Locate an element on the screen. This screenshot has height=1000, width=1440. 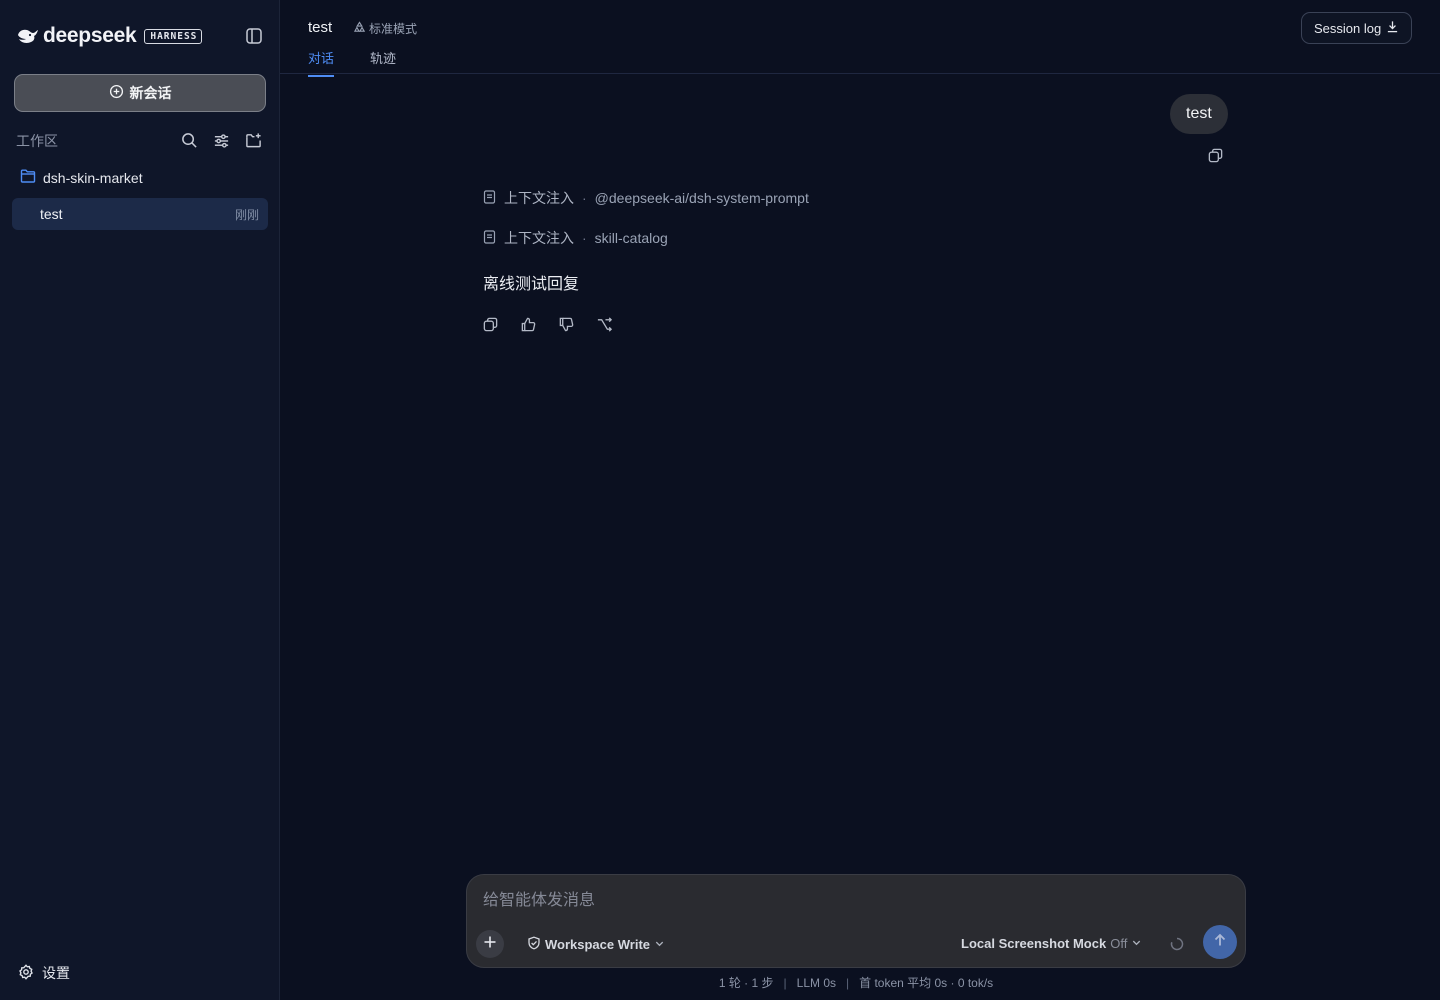
filter-sliders-icon is located at coordinates (221, 140).